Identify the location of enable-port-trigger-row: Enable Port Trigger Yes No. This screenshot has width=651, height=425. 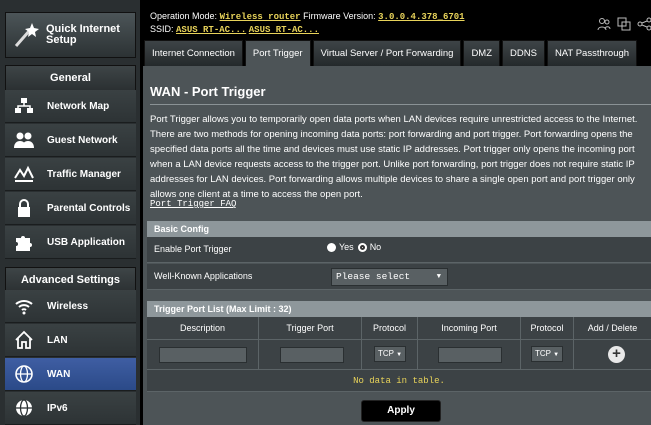
(399, 250).